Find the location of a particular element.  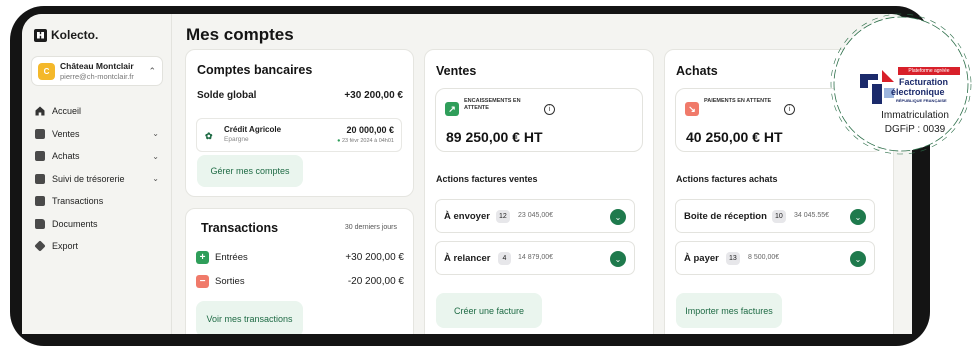

period-label: 30 derniers jours is located at coordinates (370, 227).